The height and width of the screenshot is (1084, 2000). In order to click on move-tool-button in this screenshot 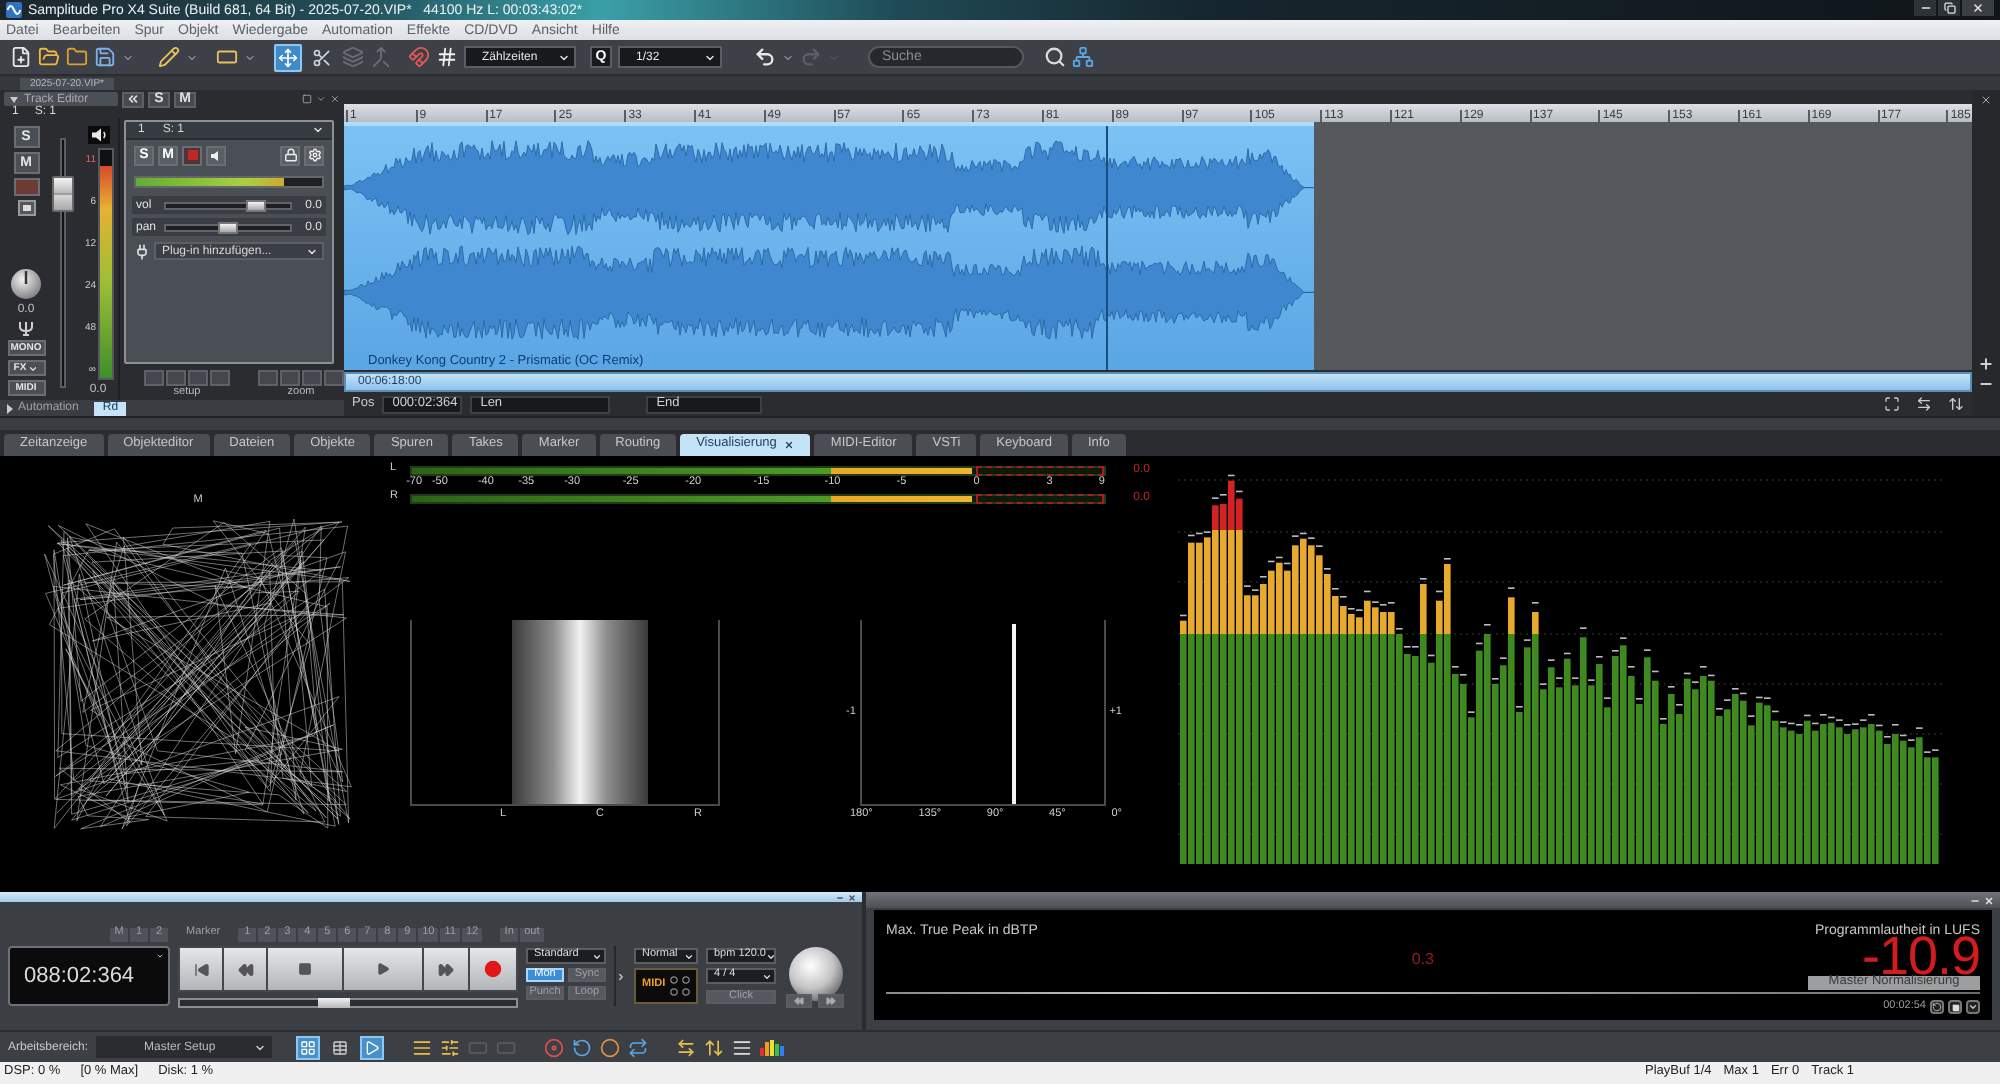, I will do `click(288, 57)`.